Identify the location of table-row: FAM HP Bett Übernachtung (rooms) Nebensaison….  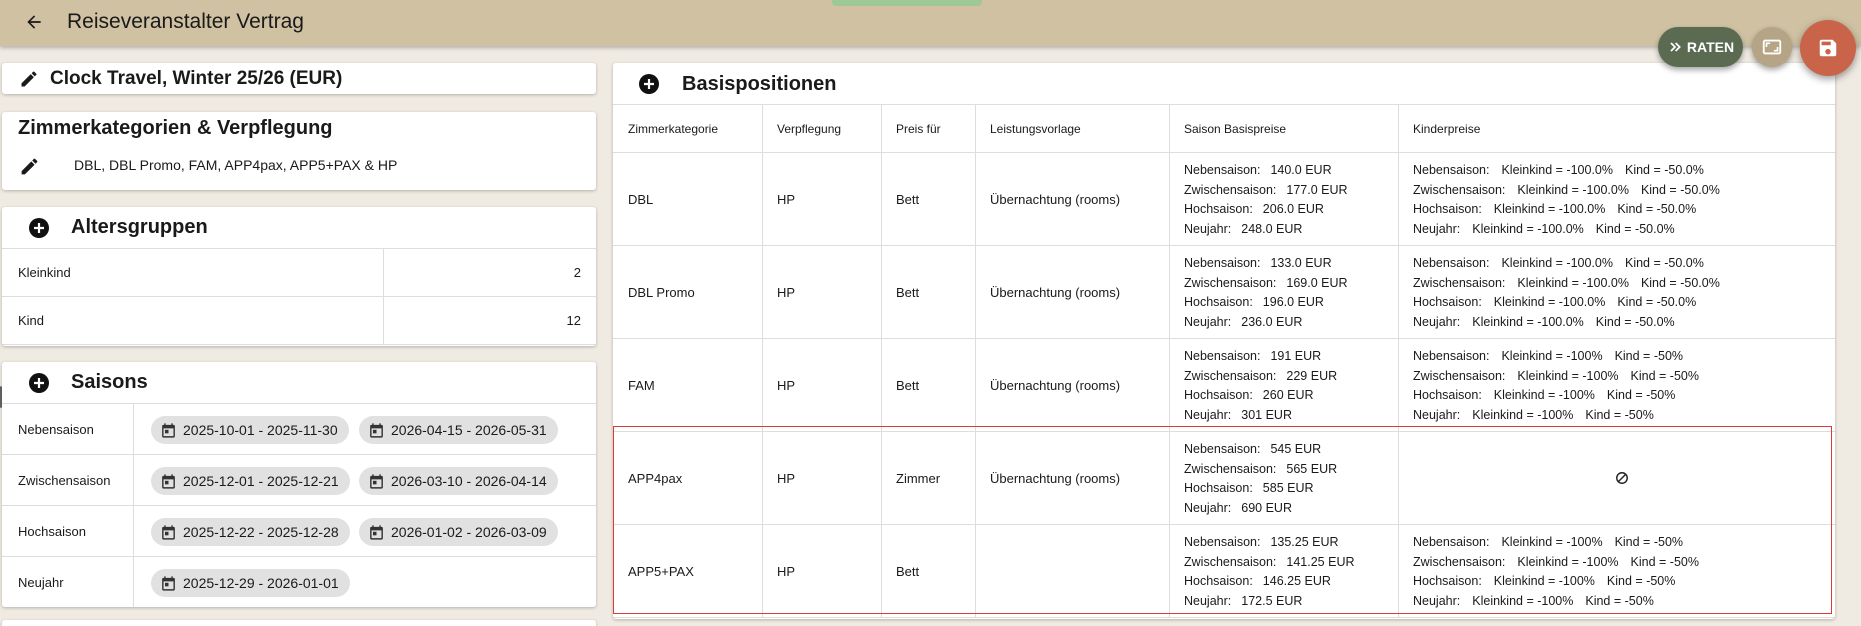
(1224, 385).